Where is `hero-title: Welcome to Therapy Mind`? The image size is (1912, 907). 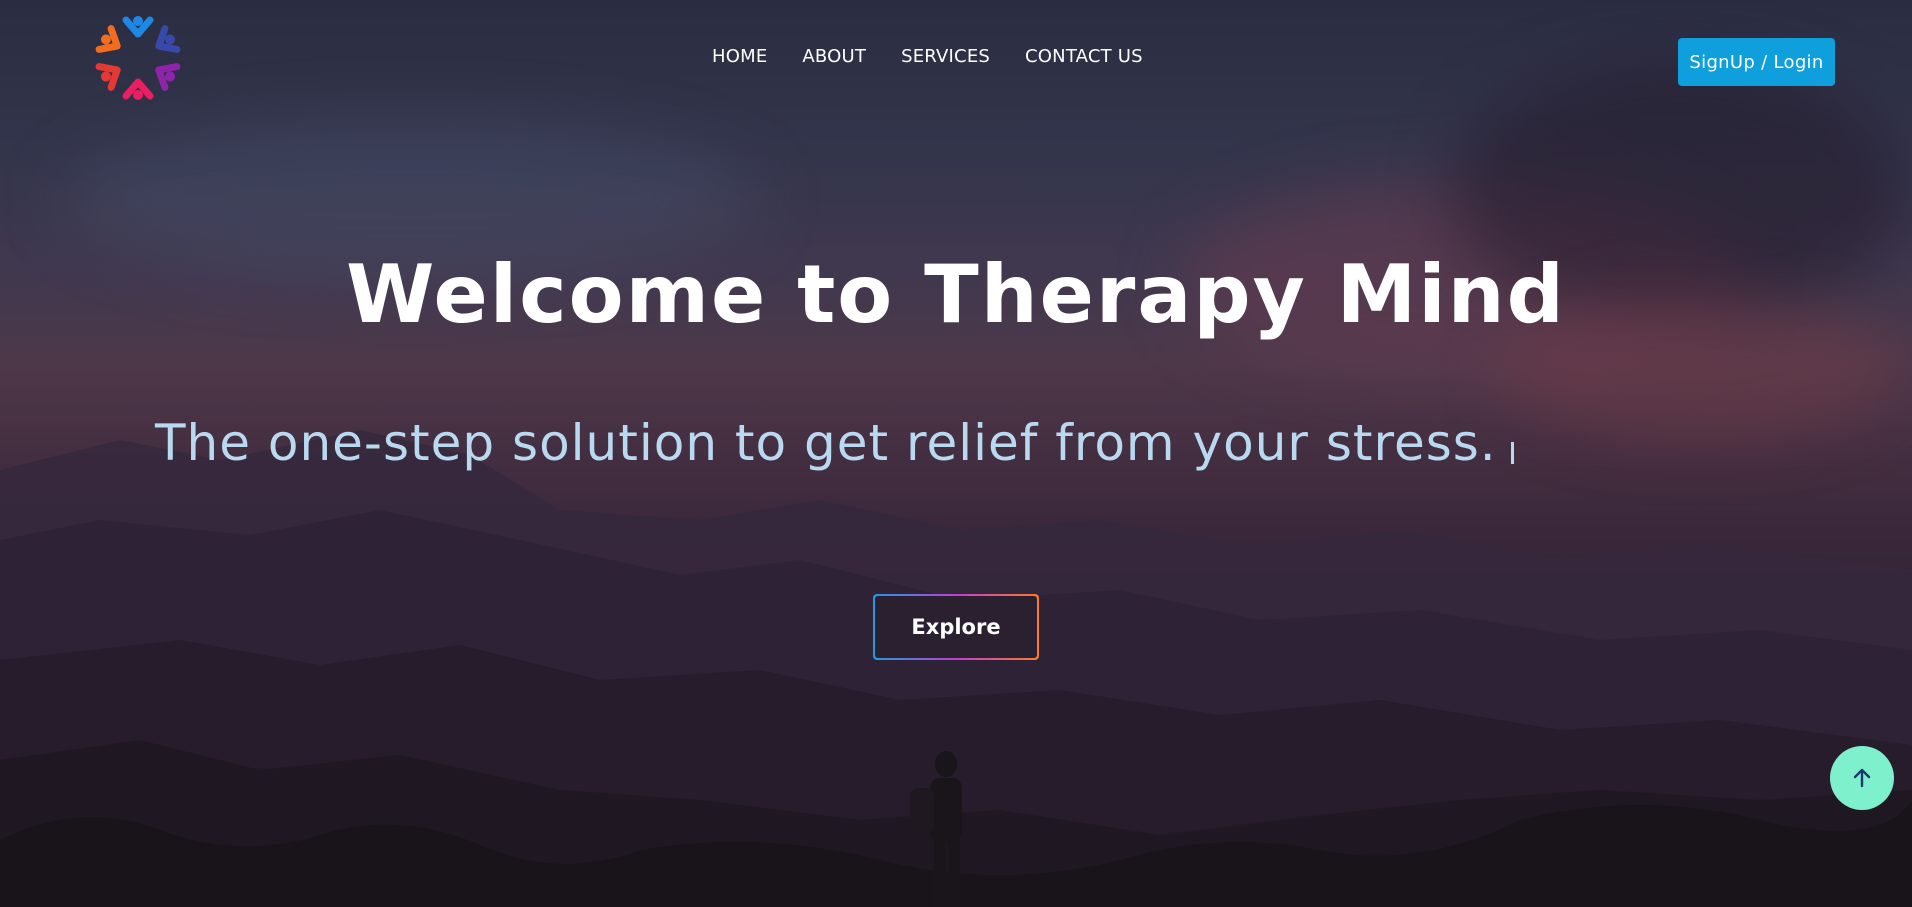 hero-title: Welcome to Therapy Mind is located at coordinates (956, 294).